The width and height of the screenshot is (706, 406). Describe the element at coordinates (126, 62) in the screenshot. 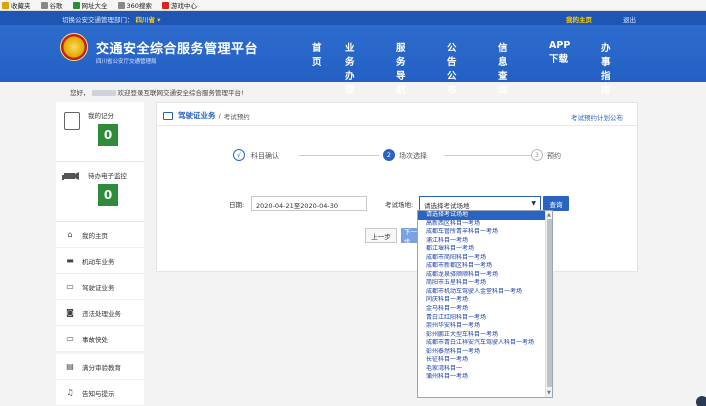

I see `site-subtitle: 四川省公安厅交通管理局` at that location.